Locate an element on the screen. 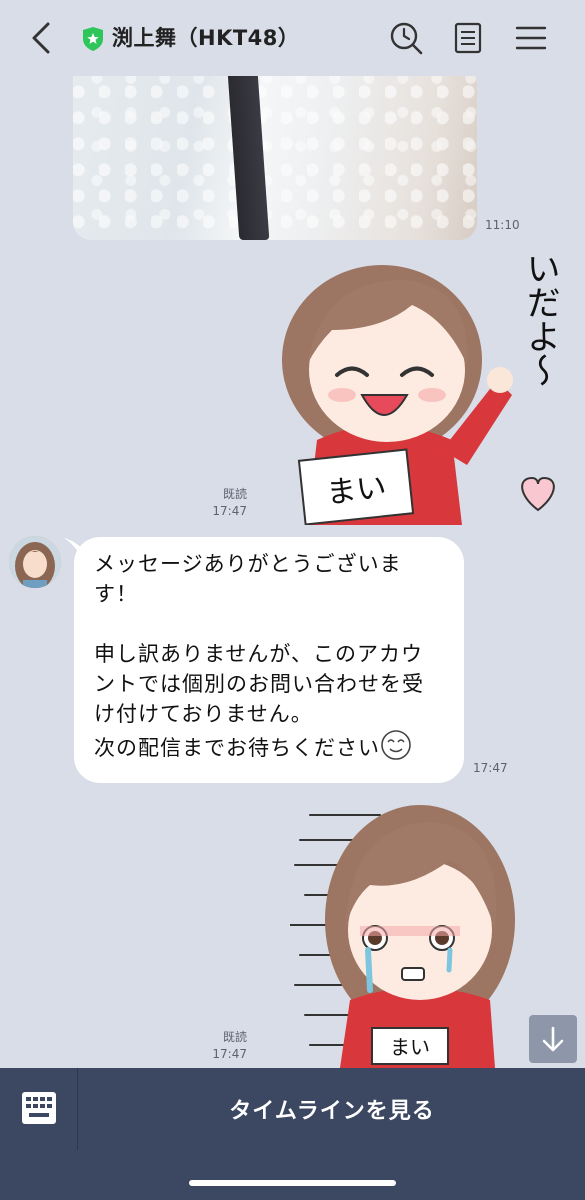  photo-lace-texture is located at coordinates (275, 149).